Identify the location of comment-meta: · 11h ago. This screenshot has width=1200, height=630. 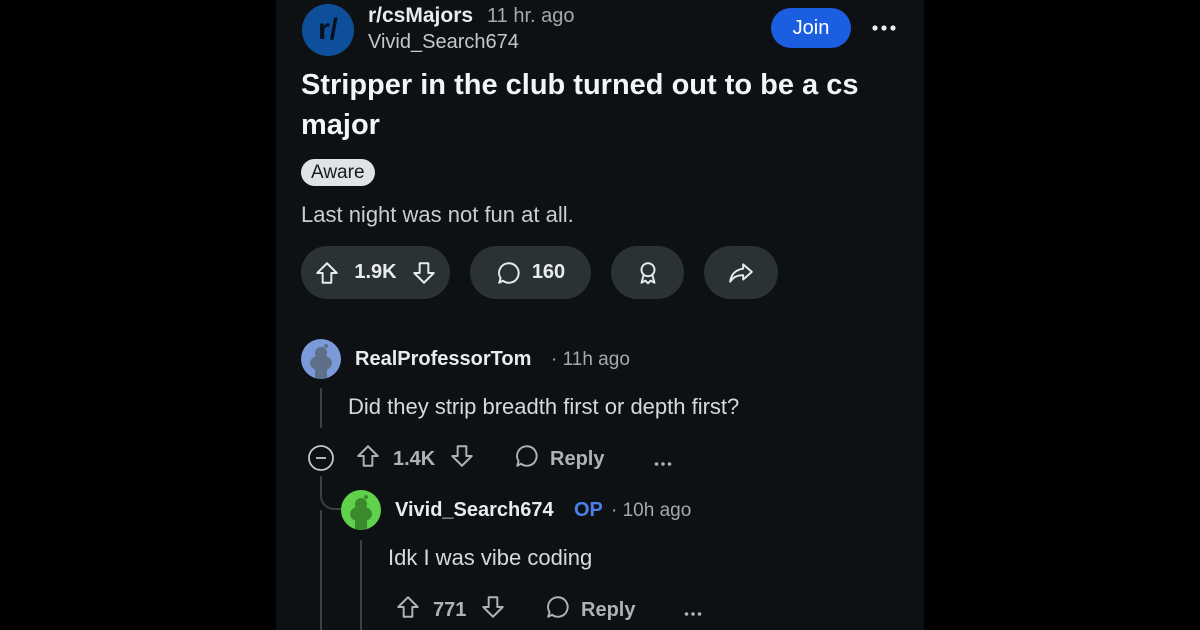
(590, 359).